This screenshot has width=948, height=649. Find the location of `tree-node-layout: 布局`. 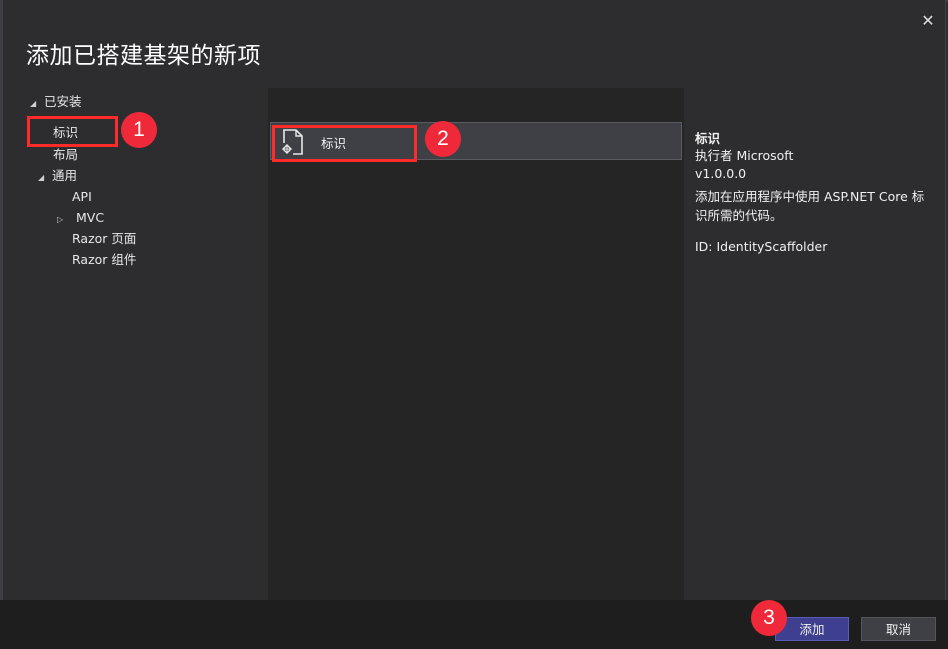

tree-node-layout: 布局 is located at coordinates (65, 155).